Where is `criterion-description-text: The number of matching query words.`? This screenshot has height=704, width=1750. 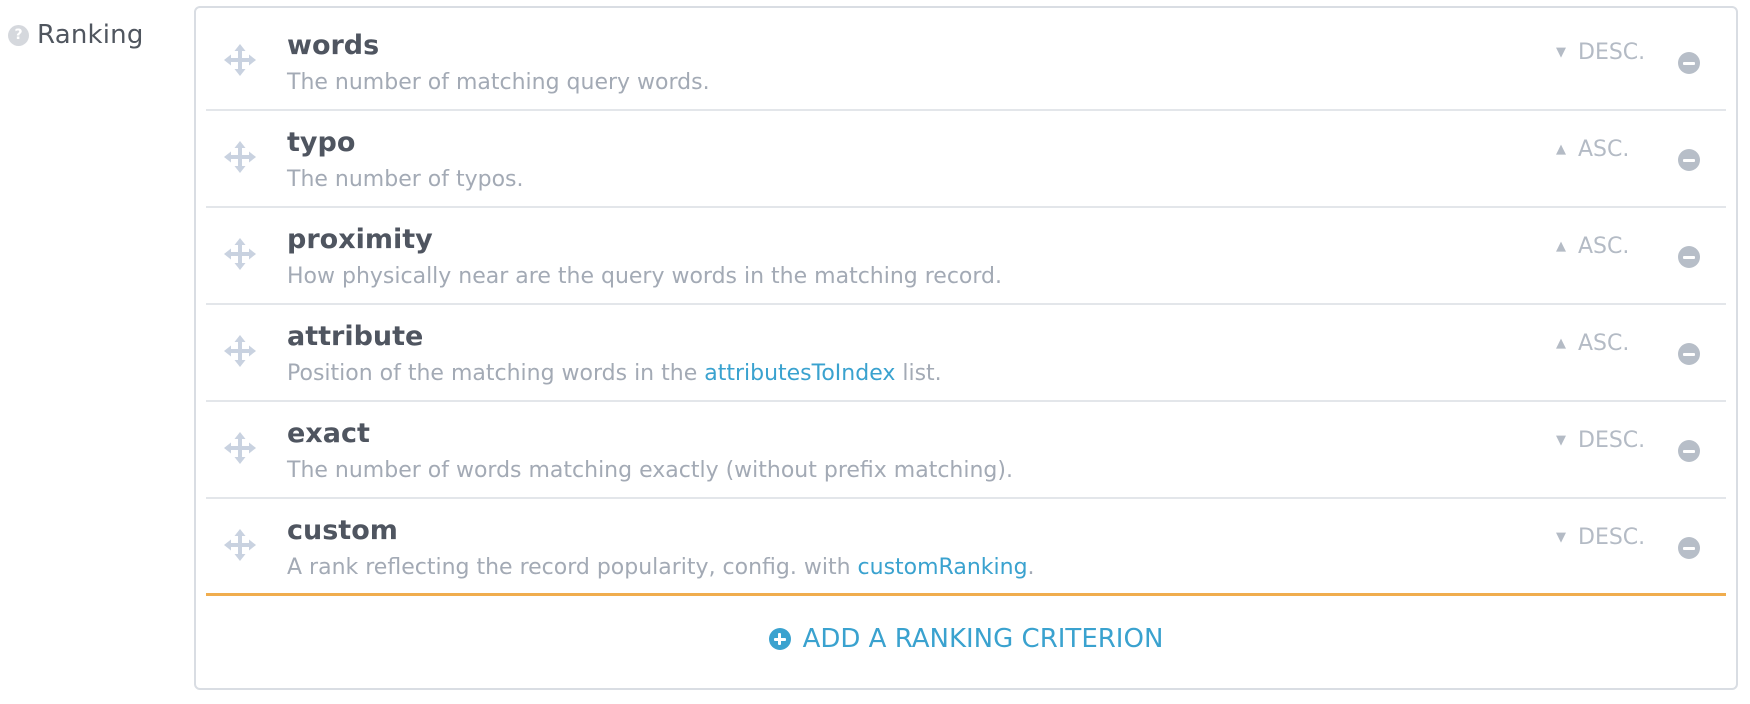 criterion-description-text: The number of matching query words. is located at coordinates (498, 82).